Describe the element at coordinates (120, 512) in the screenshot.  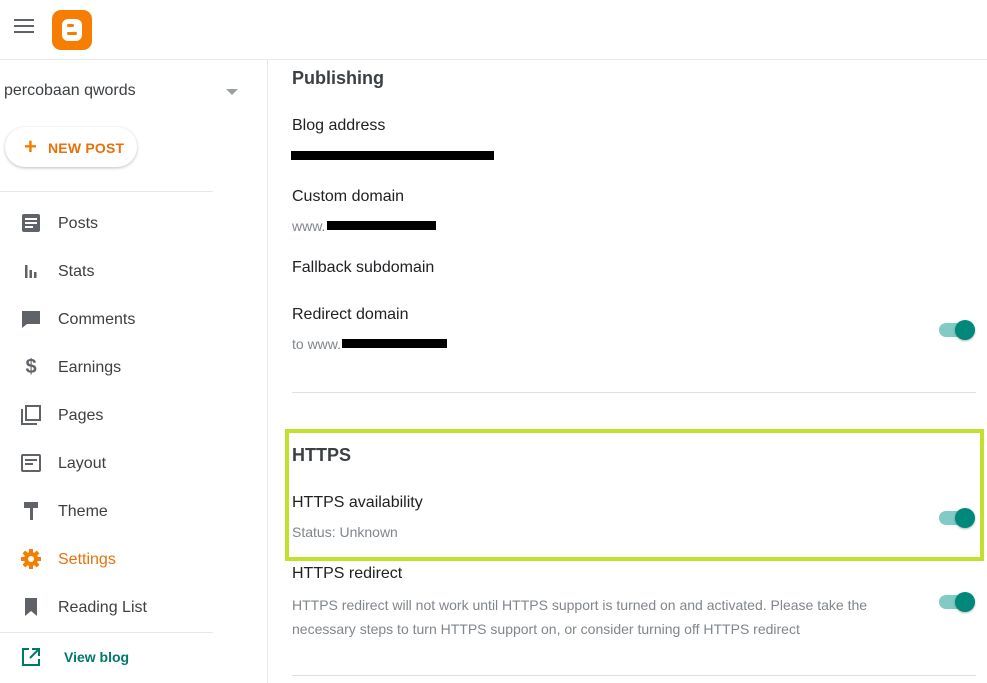
I see `sidebar-item-theme: Theme` at that location.